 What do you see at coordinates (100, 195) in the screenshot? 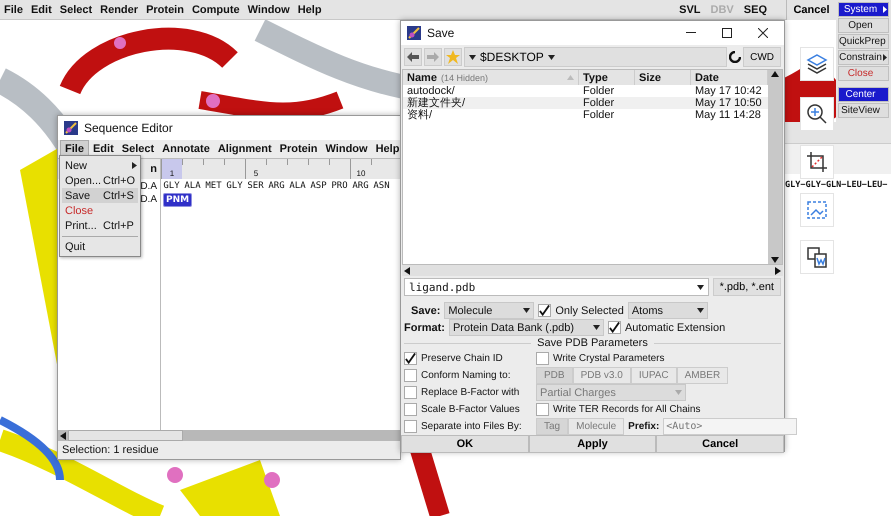
I see `menu-item: Save Ctrl+S` at bounding box center [100, 195].